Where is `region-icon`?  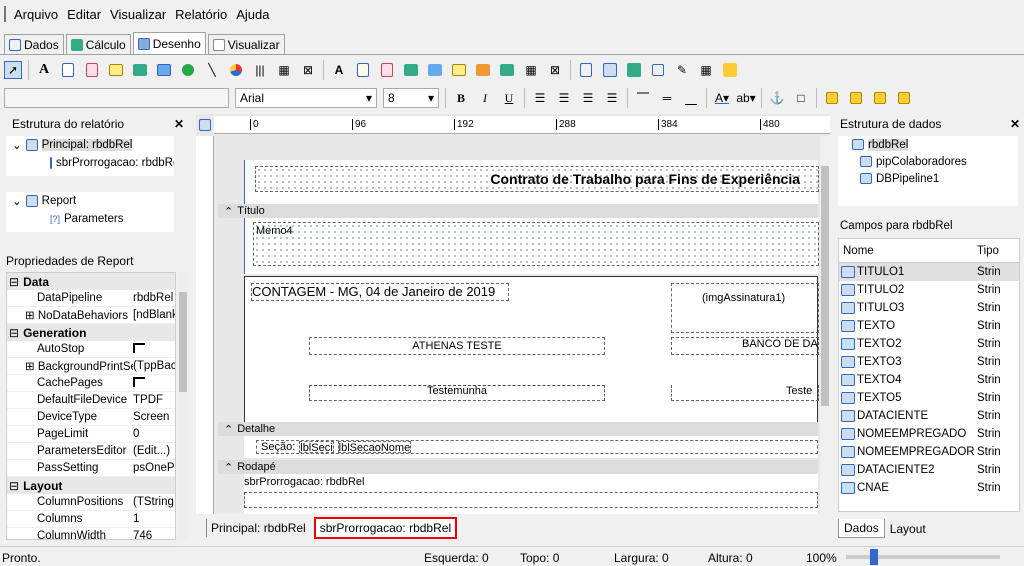
region-icon is located at coordinates (586, 70).